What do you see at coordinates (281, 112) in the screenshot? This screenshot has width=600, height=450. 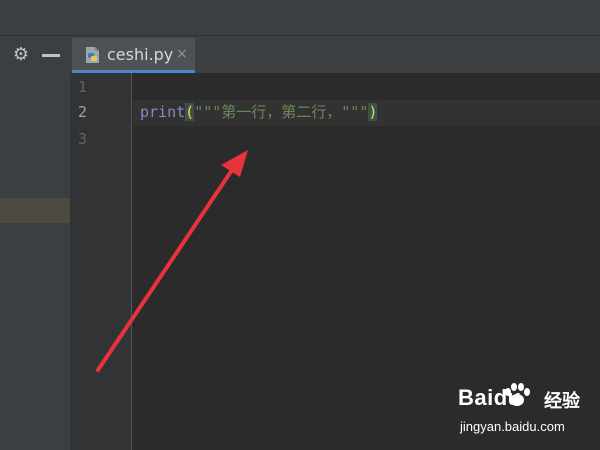 I see `code-string: """第一行，第二行，"""` at bounding box center [281, 112].